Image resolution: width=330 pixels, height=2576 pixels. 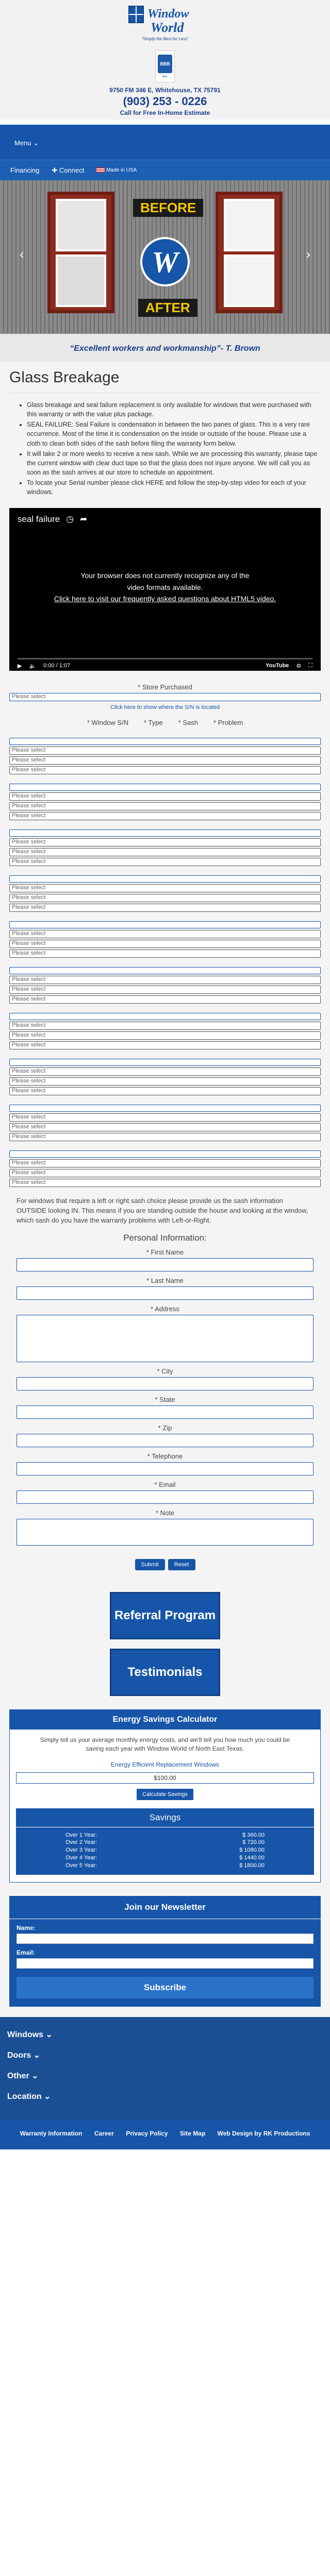 I want to click on career-link: Career, so click(x=104, y=2133).